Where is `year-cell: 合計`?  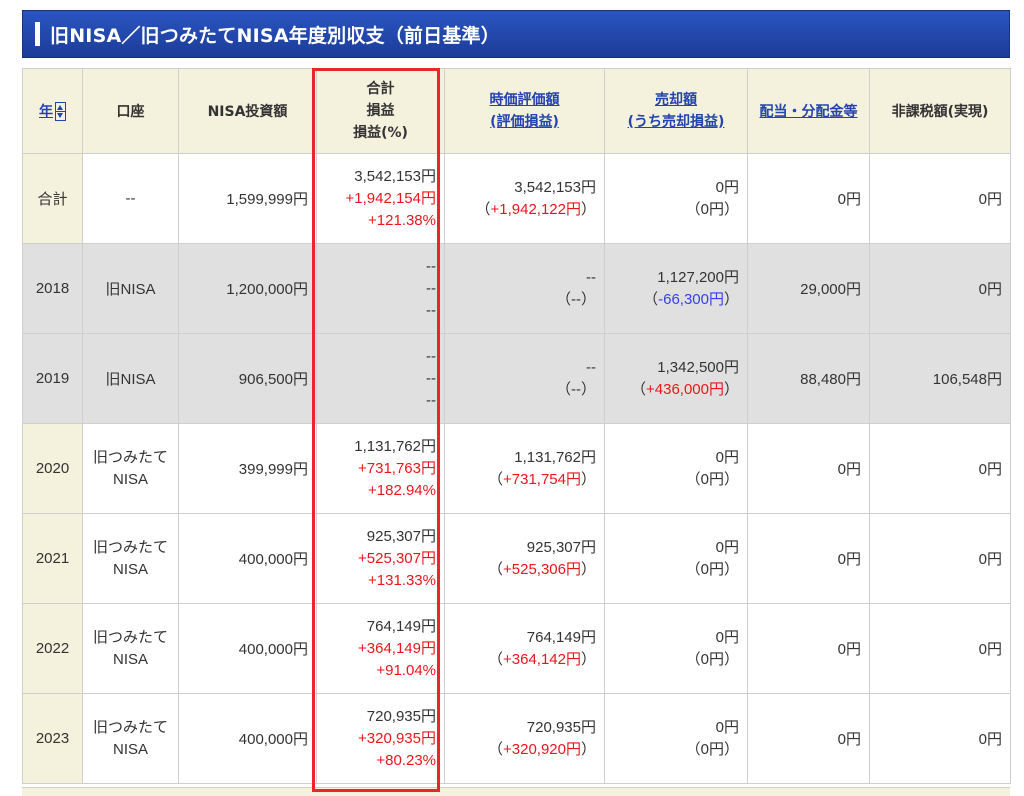 year-cell: 合計 is located at coordinates (52, 198).